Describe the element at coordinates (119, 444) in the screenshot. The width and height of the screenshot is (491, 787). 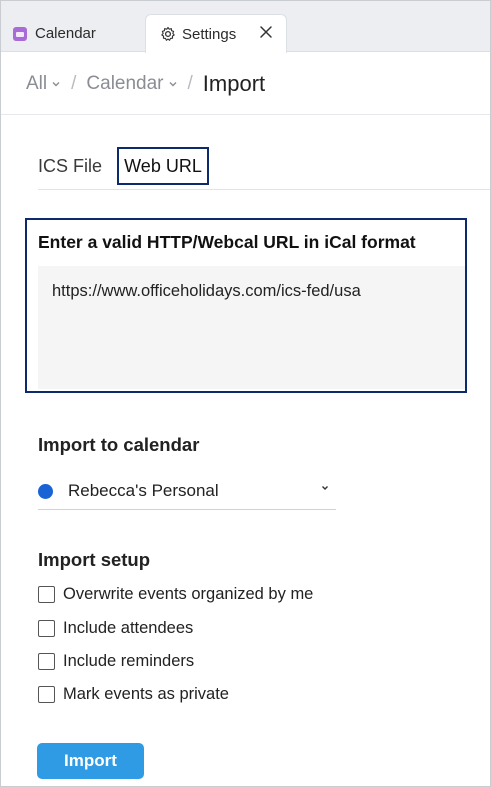
I see `import-to-calendar-title: Import to calendar` at that location.